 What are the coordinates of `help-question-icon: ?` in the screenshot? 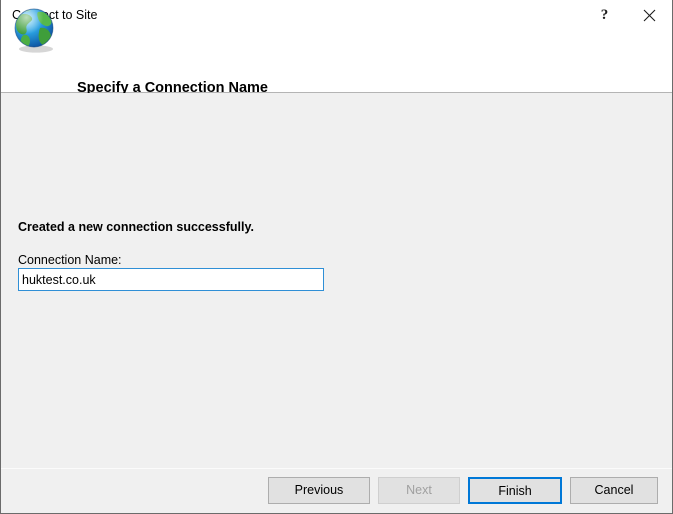 It's located at (604, 15).